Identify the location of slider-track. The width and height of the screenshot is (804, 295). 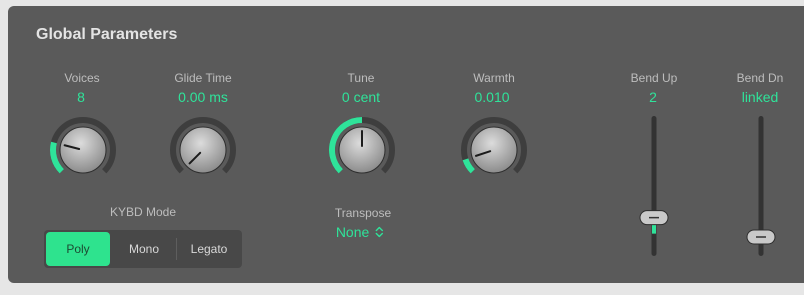
(654, 186).